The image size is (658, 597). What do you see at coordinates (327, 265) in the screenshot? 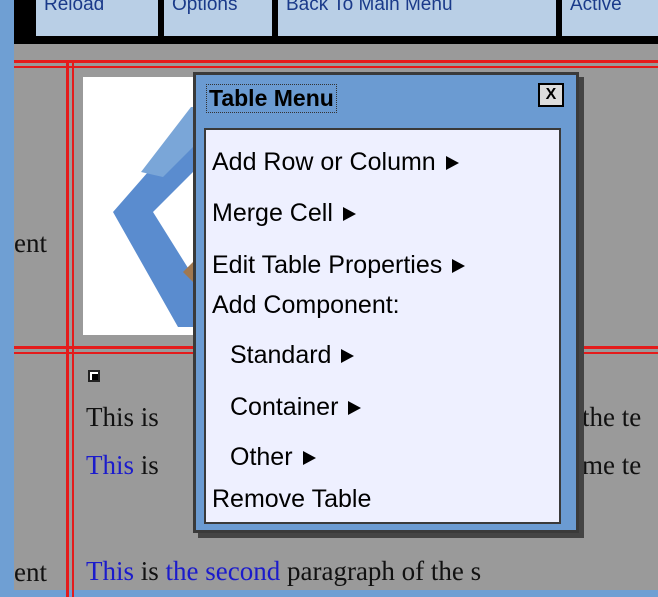
I see `menu-item-label: Edit Table Properties` at bounding box center [327, 265].